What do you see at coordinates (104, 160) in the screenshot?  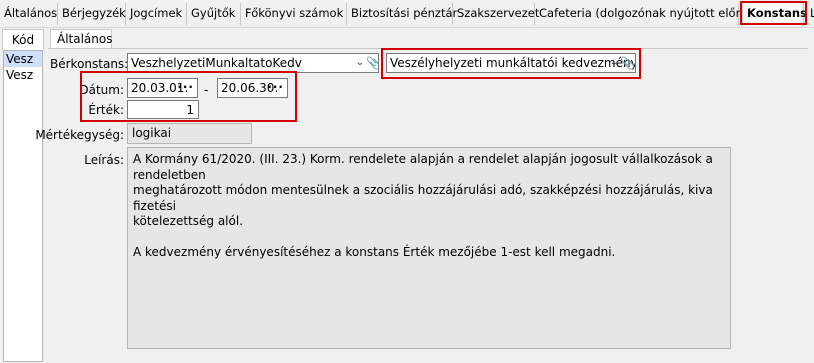 I see `leiras-label: Leírás:` at bounding box center [104, 160].